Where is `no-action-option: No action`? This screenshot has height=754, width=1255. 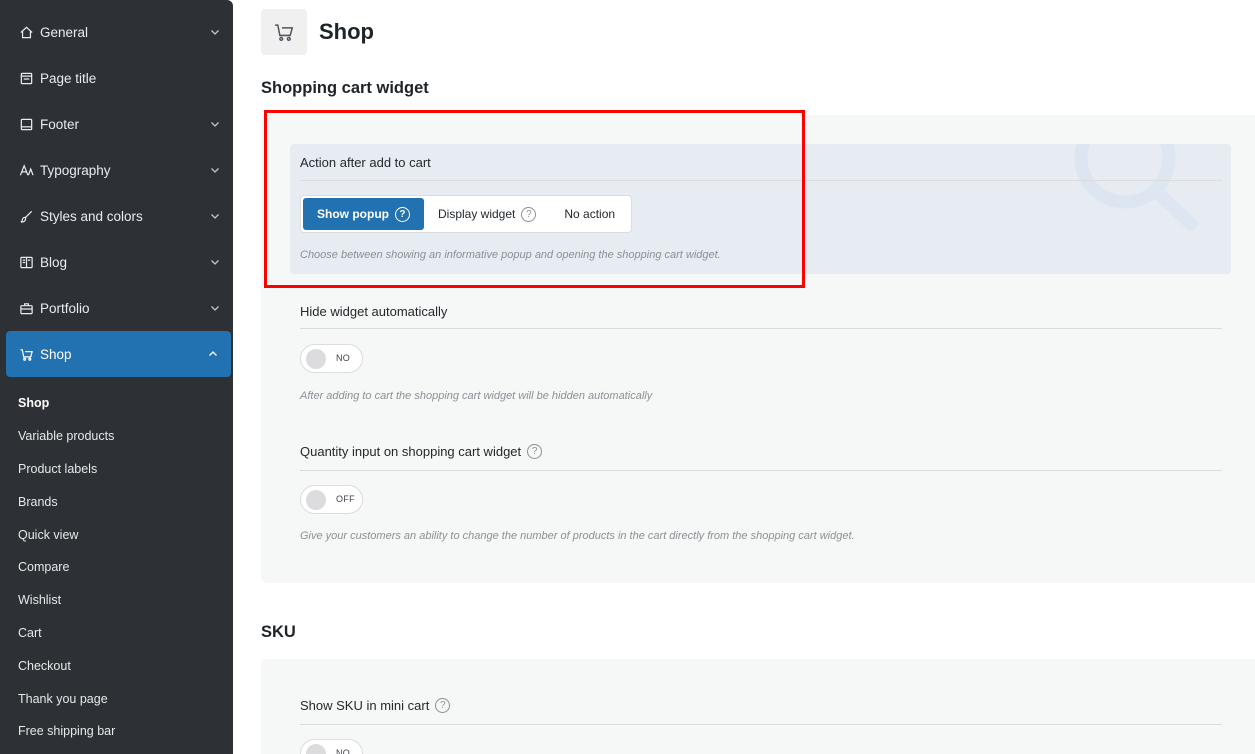
no-action-option: No action is located at coordinates (589, 214).